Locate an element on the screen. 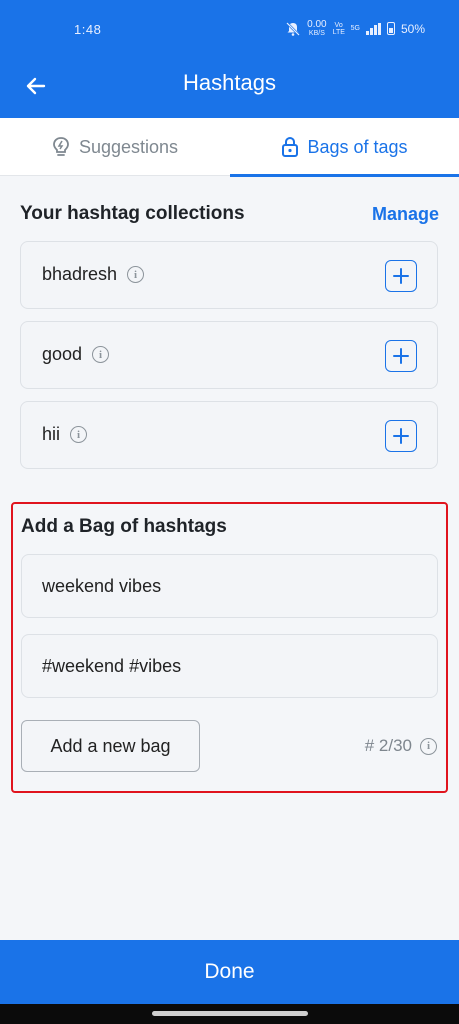 The height and width of the screenshot is (1024, 459). collection-name: good is located at coordinates (62, 354).